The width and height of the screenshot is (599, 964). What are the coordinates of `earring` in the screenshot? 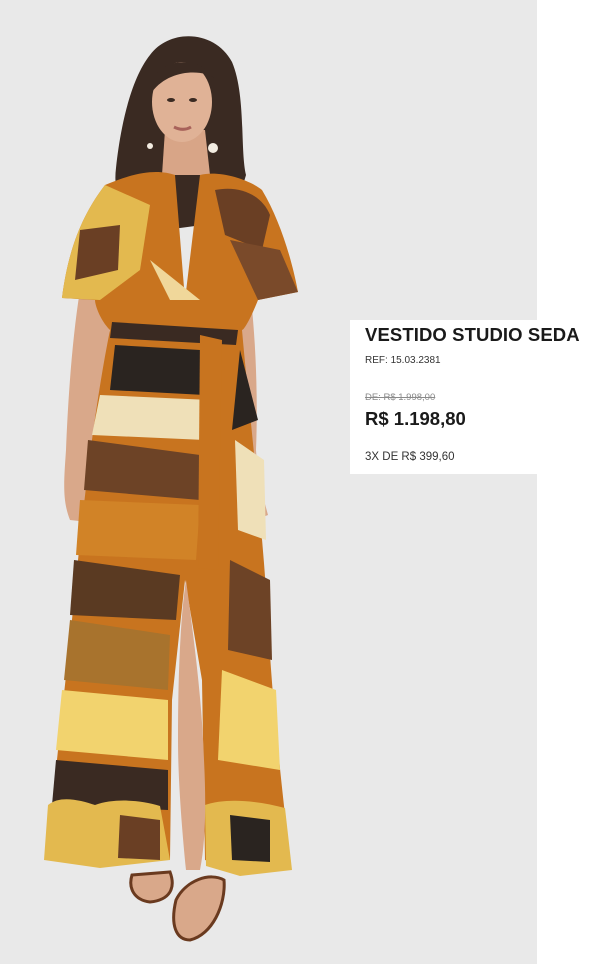 It's located at (213, 148).